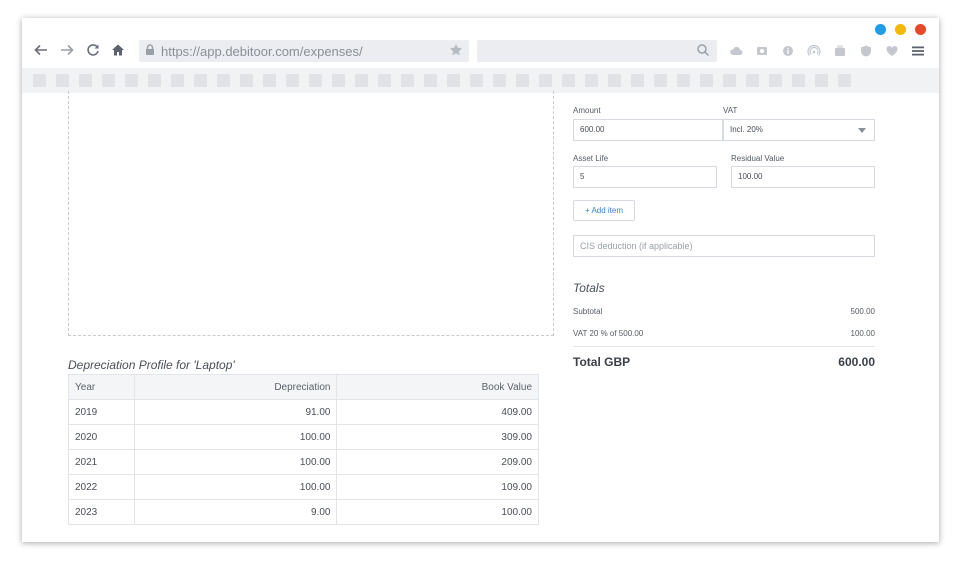 The width and height of the screenshot is (960, 561). I want to click on home-icon, so click(118, 50).